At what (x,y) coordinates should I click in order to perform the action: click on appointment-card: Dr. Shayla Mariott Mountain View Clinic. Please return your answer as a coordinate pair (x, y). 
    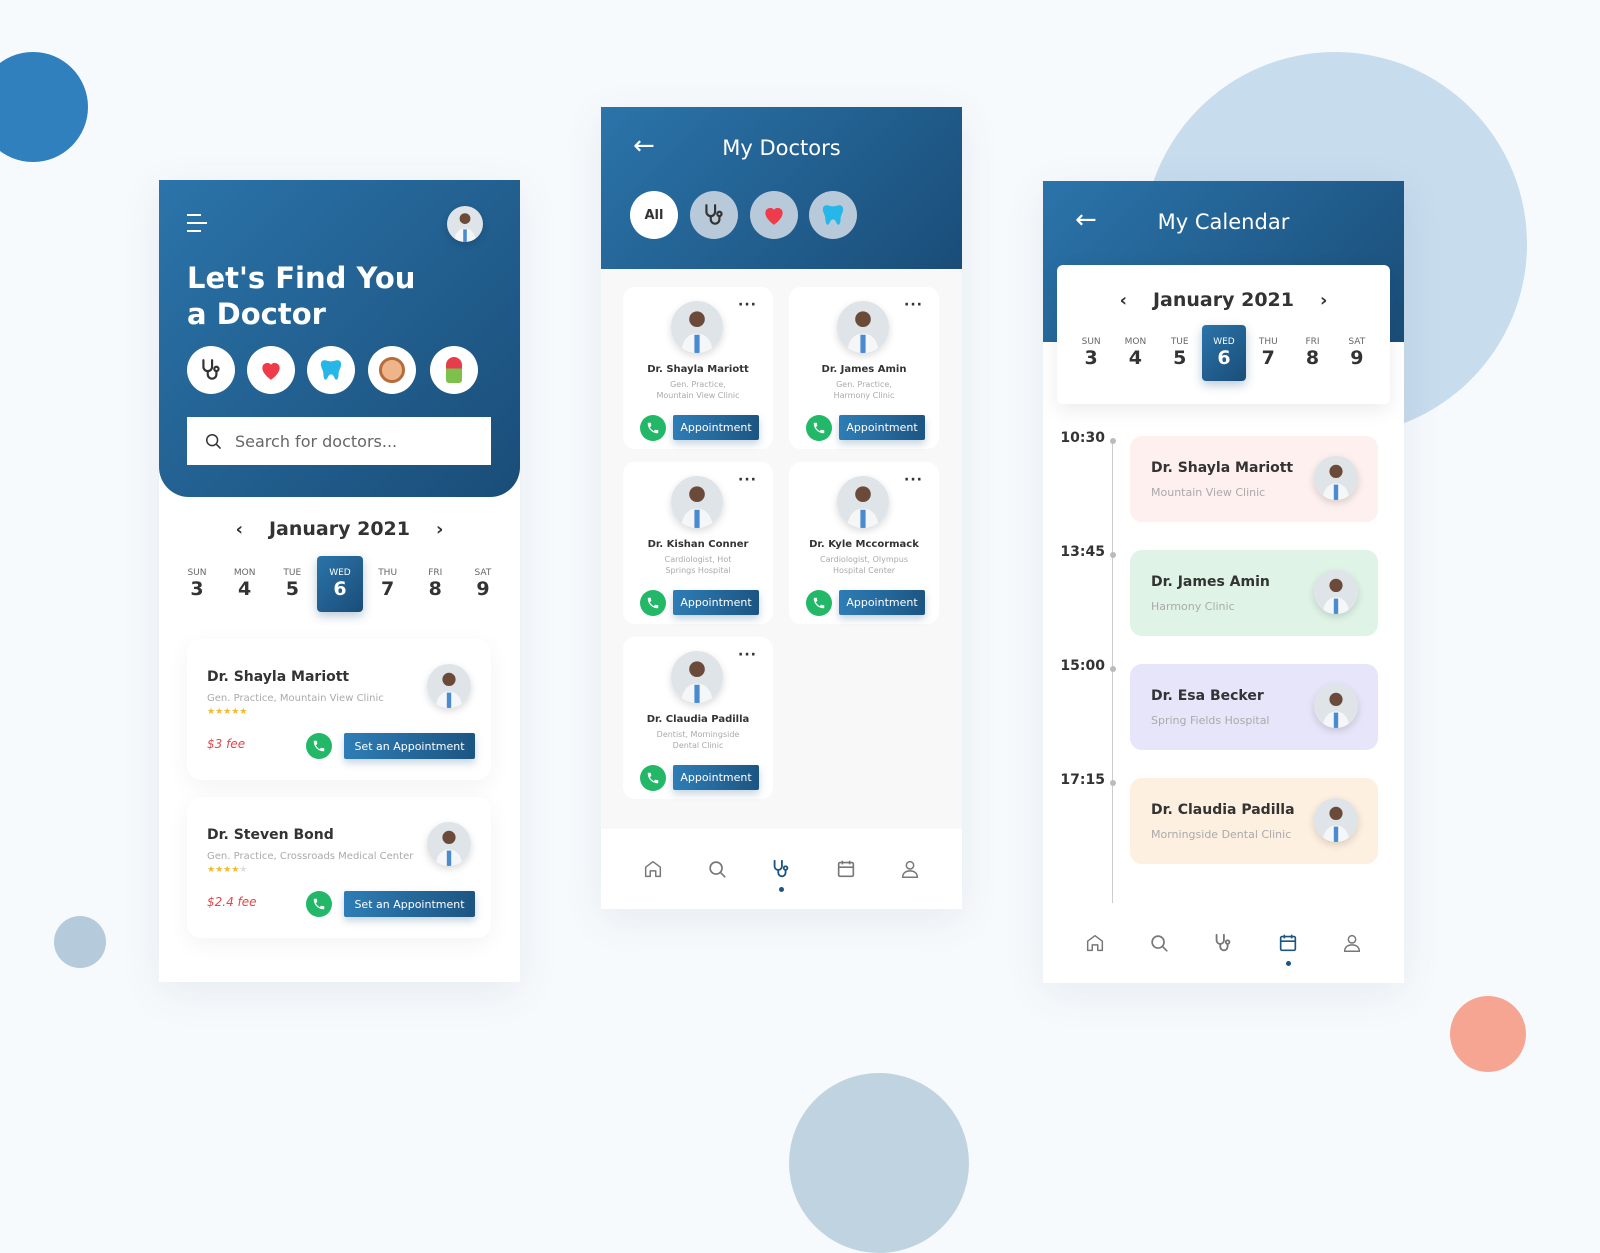
    Looking at the image, I should click on (1254, 479).